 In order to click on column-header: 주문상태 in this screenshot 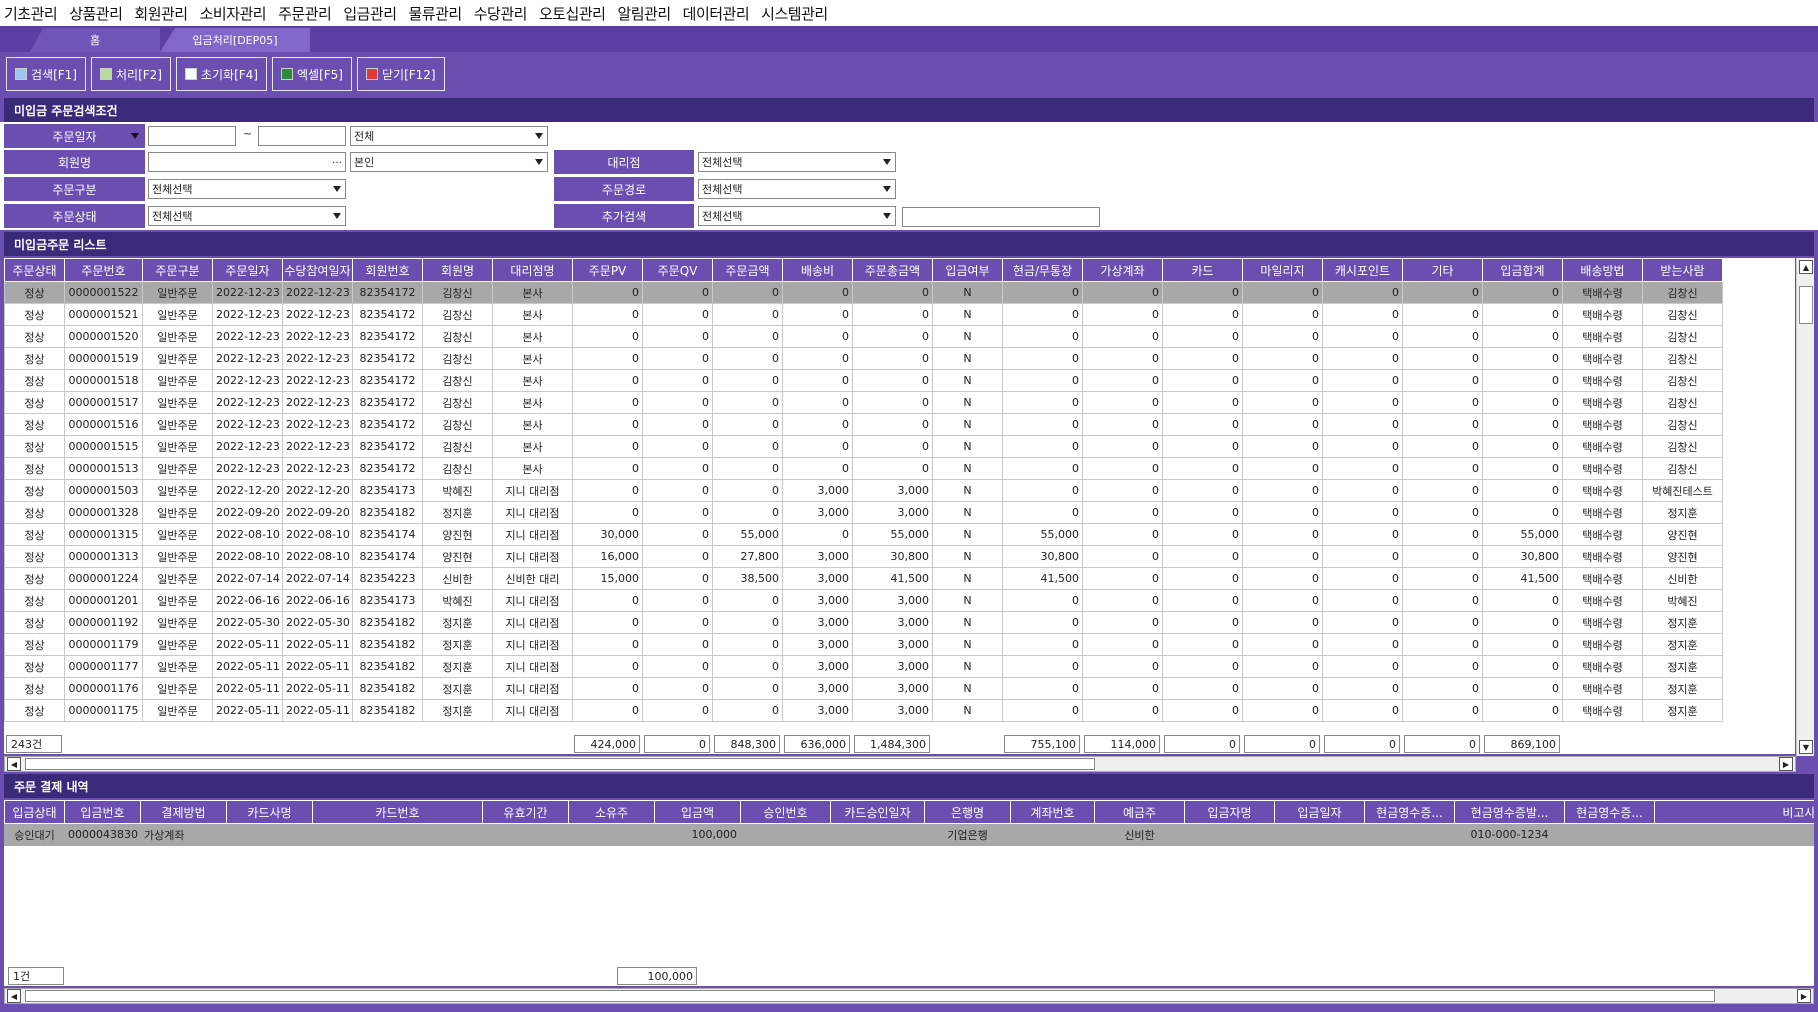, I will do `click(34, 270)`.